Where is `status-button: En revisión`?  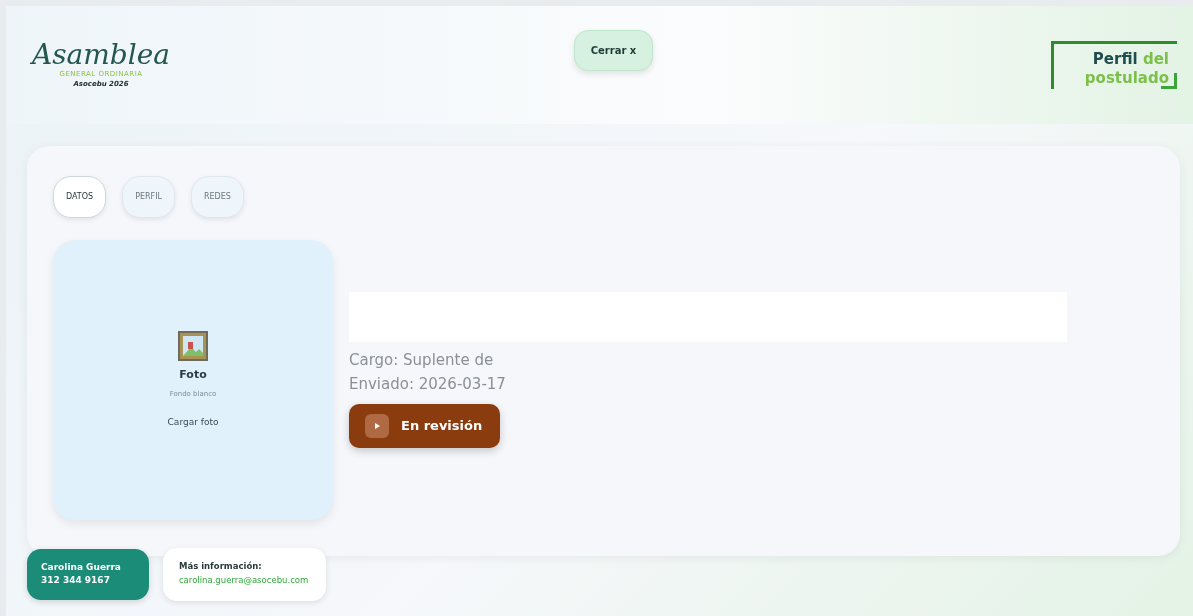 status-button: En revisión is located at coordinates (425, 426).